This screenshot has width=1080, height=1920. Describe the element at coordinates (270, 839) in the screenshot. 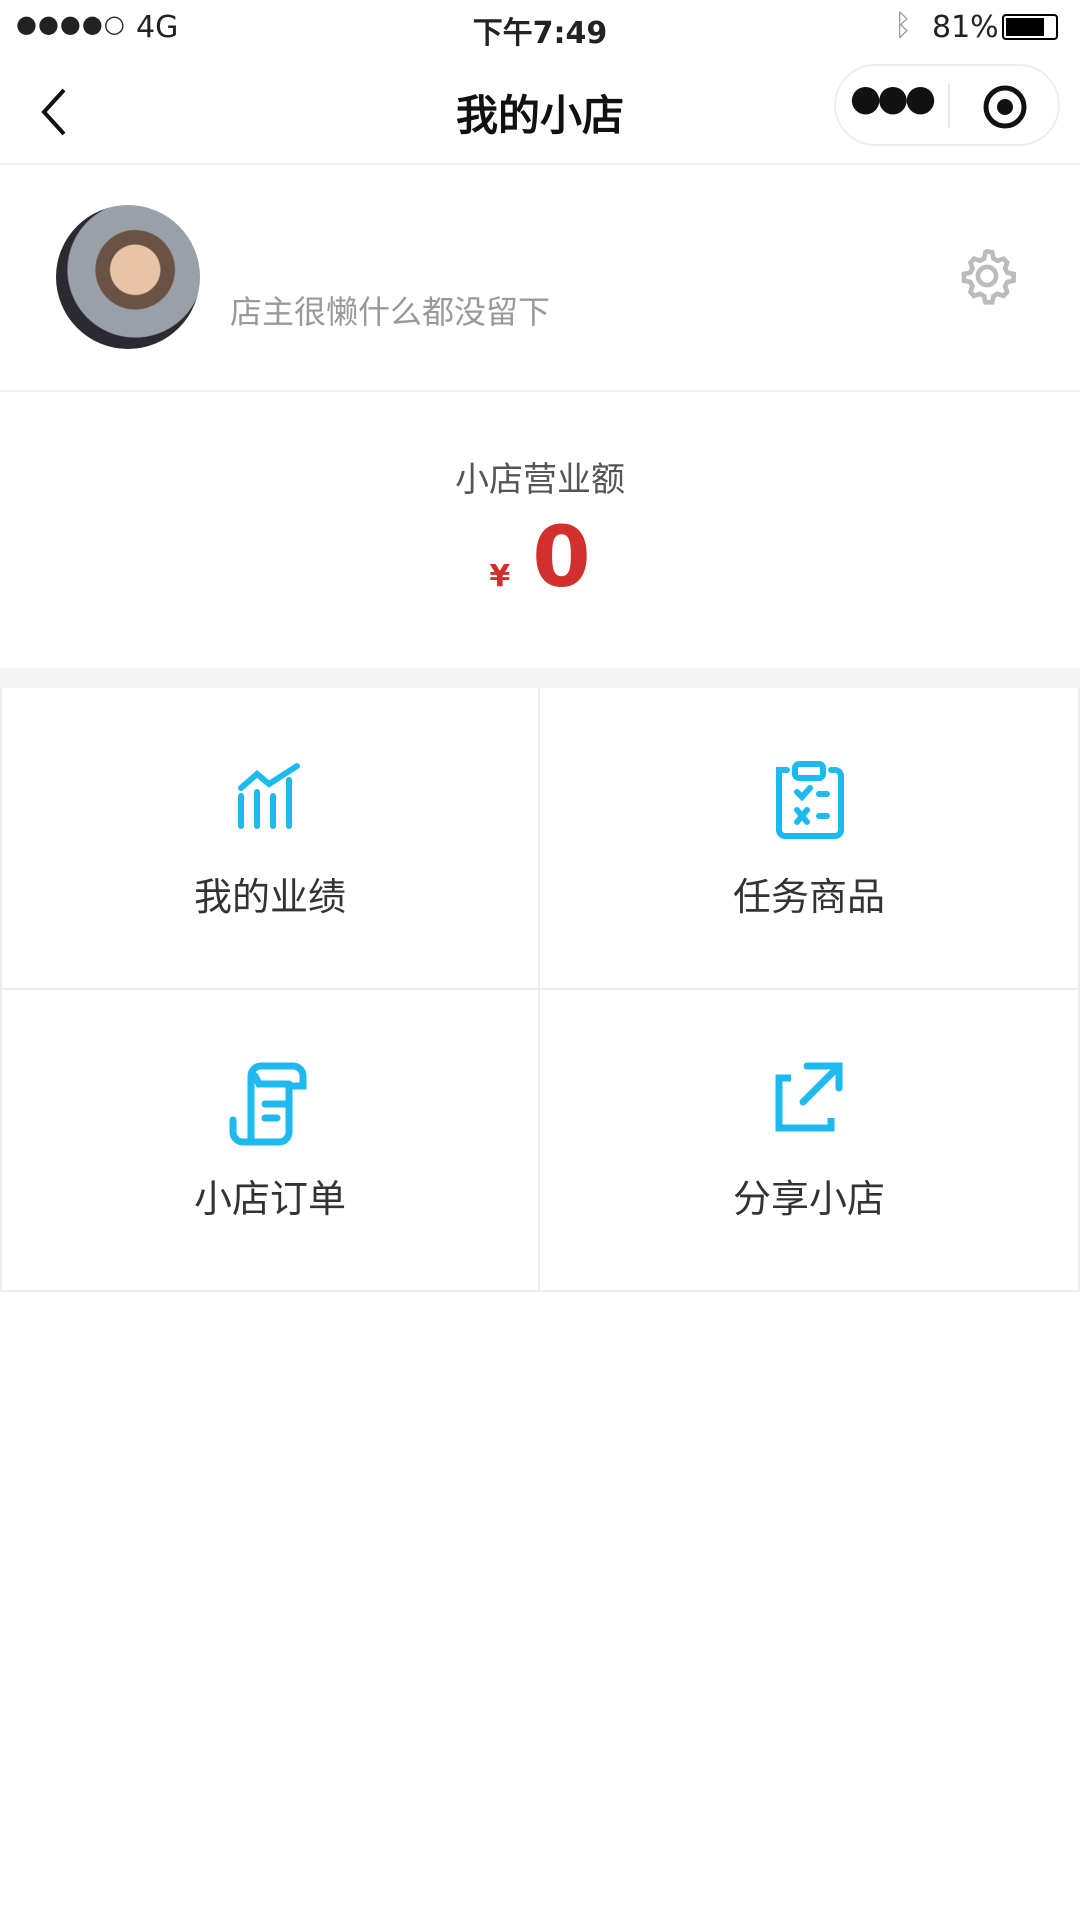

I see `grid-item-performance: 我的业绩` at that location.